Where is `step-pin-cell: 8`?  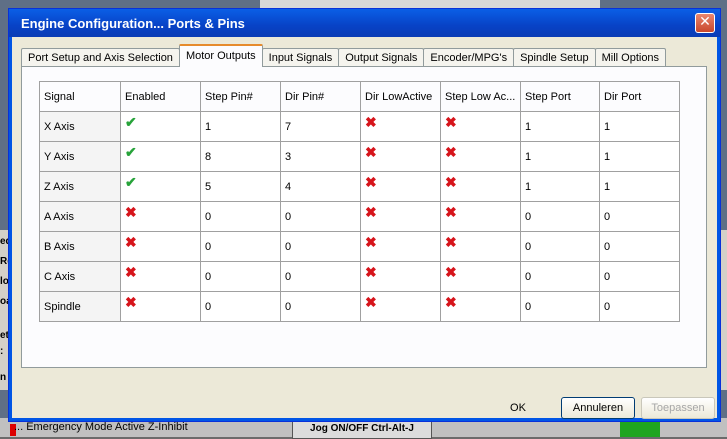 step-pin-cell: 8 is located at coordinates (240, 156).